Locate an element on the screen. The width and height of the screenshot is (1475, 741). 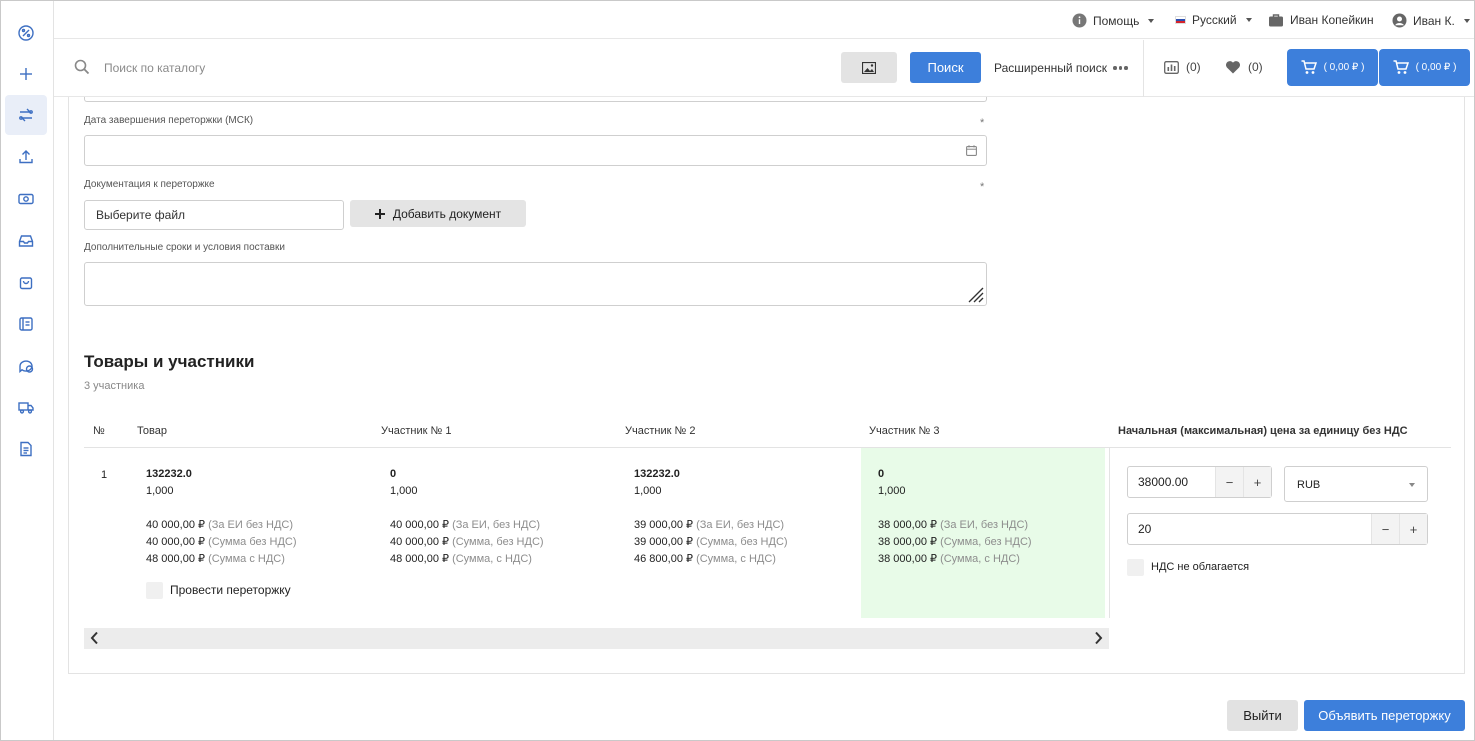
announce-rebid-button: Объявить переторжку is located at coordinates (1384, 715).